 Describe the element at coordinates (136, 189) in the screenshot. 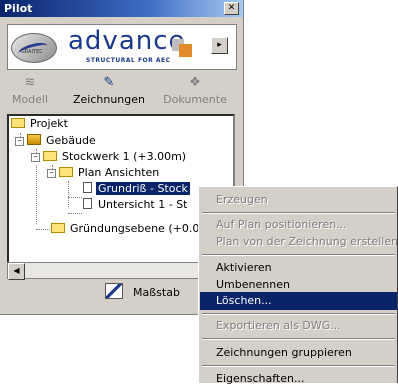

I see `tree-node-grundriss: Grundriß - Stock` at that location.